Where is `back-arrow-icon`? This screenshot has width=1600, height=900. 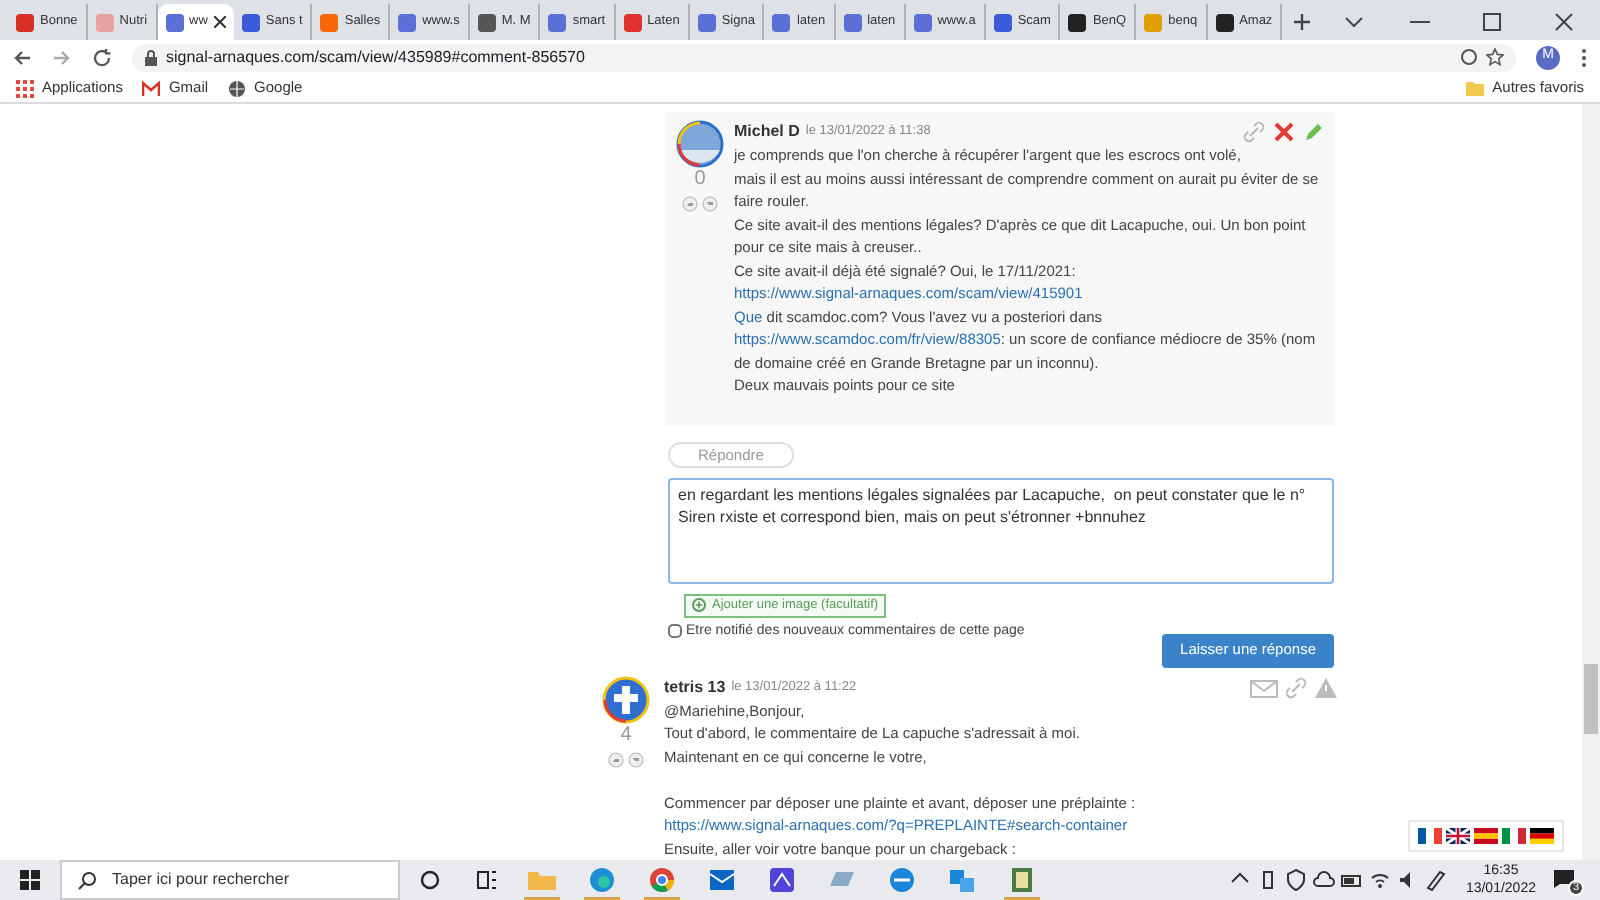
back-arrow-icon is located at coordinates (22, 57).